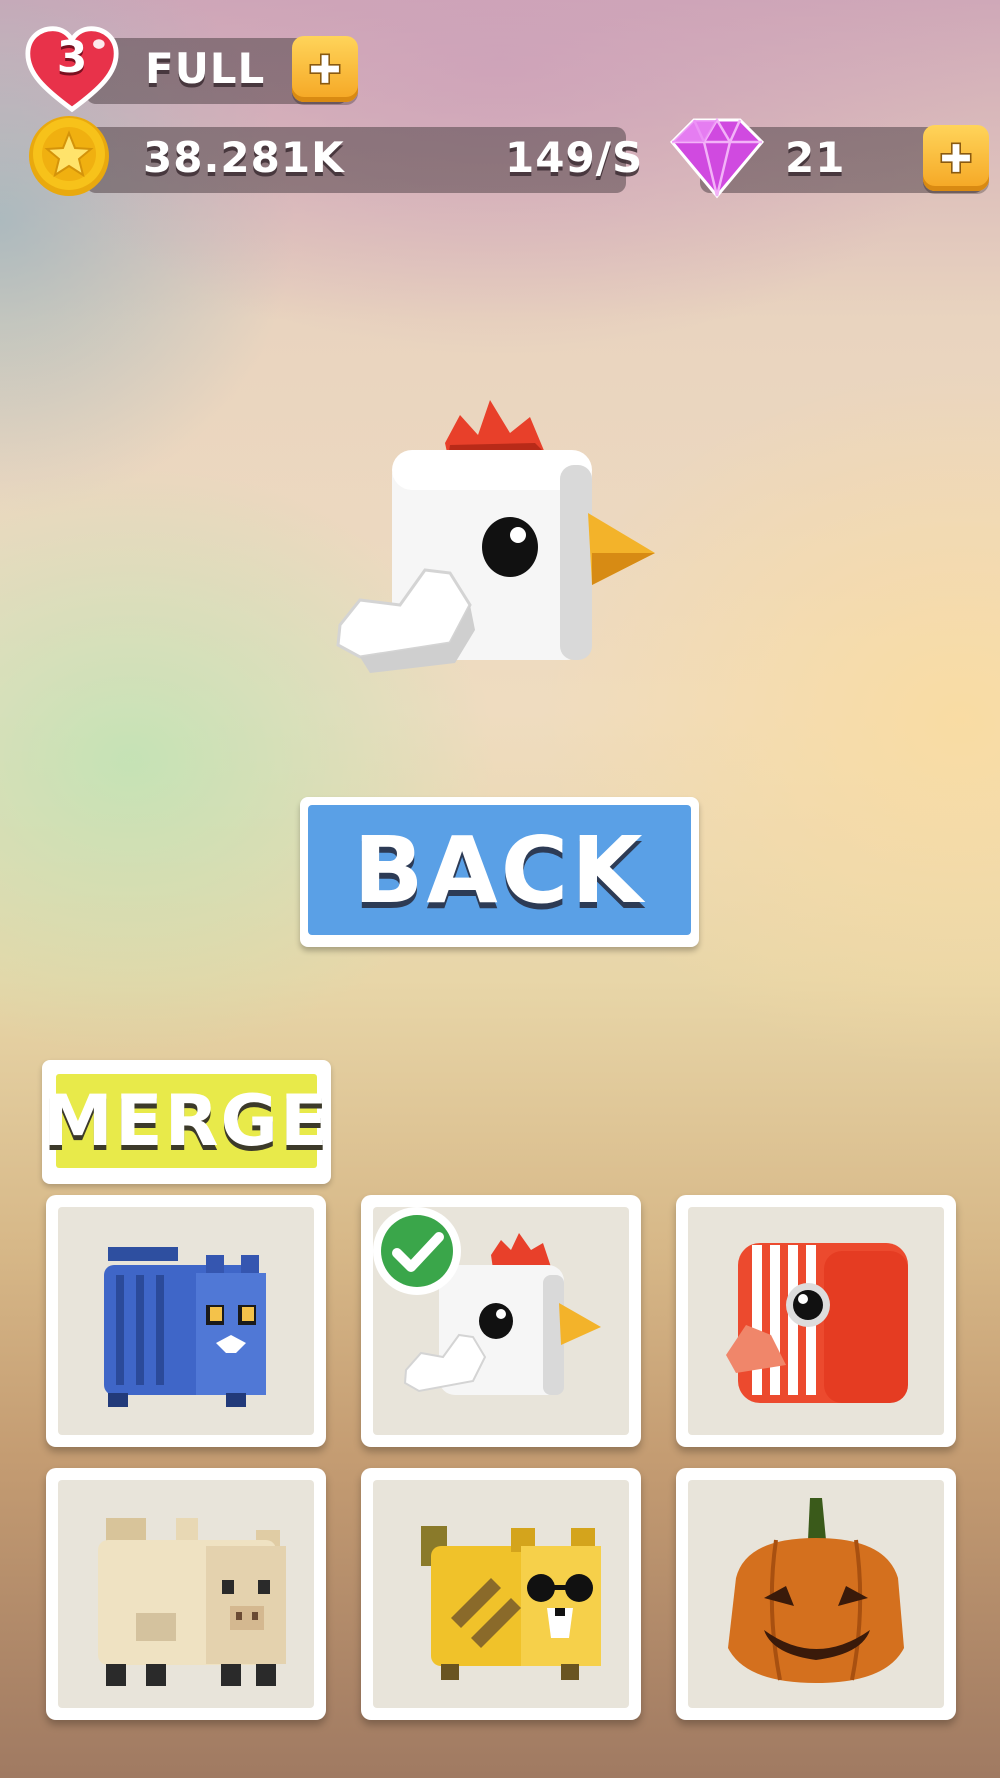 This screenshot has height=1778, width=1000. What do you see at coordinates (717, 157) in the screenshot?
I see `gem-icon` at bounding box center [717, 157].